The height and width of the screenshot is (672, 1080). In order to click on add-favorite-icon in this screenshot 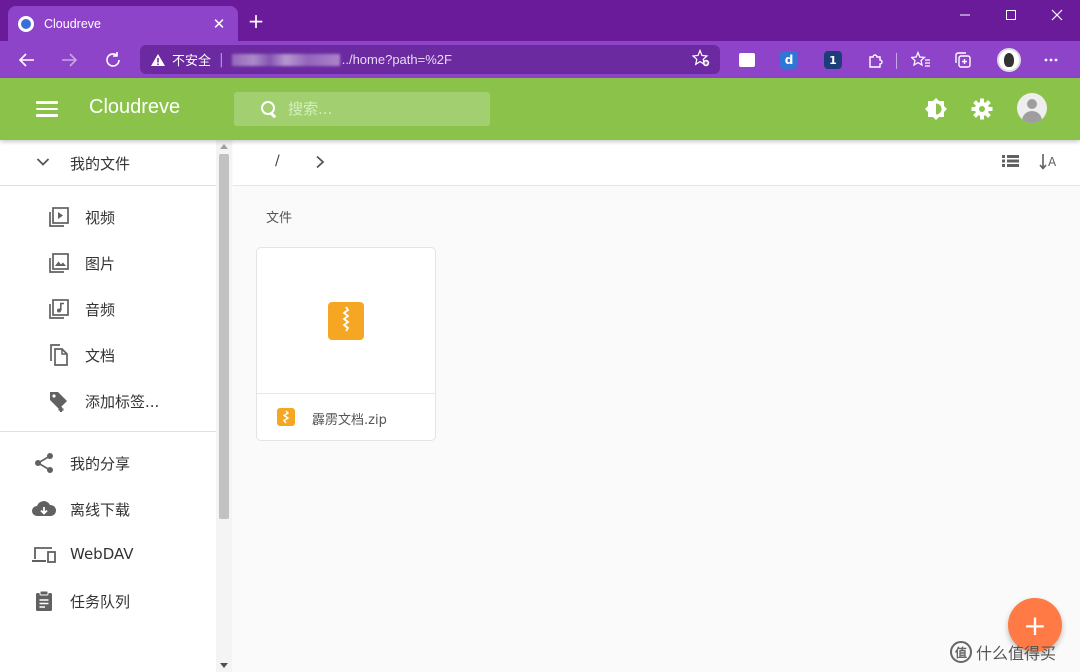, I will do `click(700, 59)`.